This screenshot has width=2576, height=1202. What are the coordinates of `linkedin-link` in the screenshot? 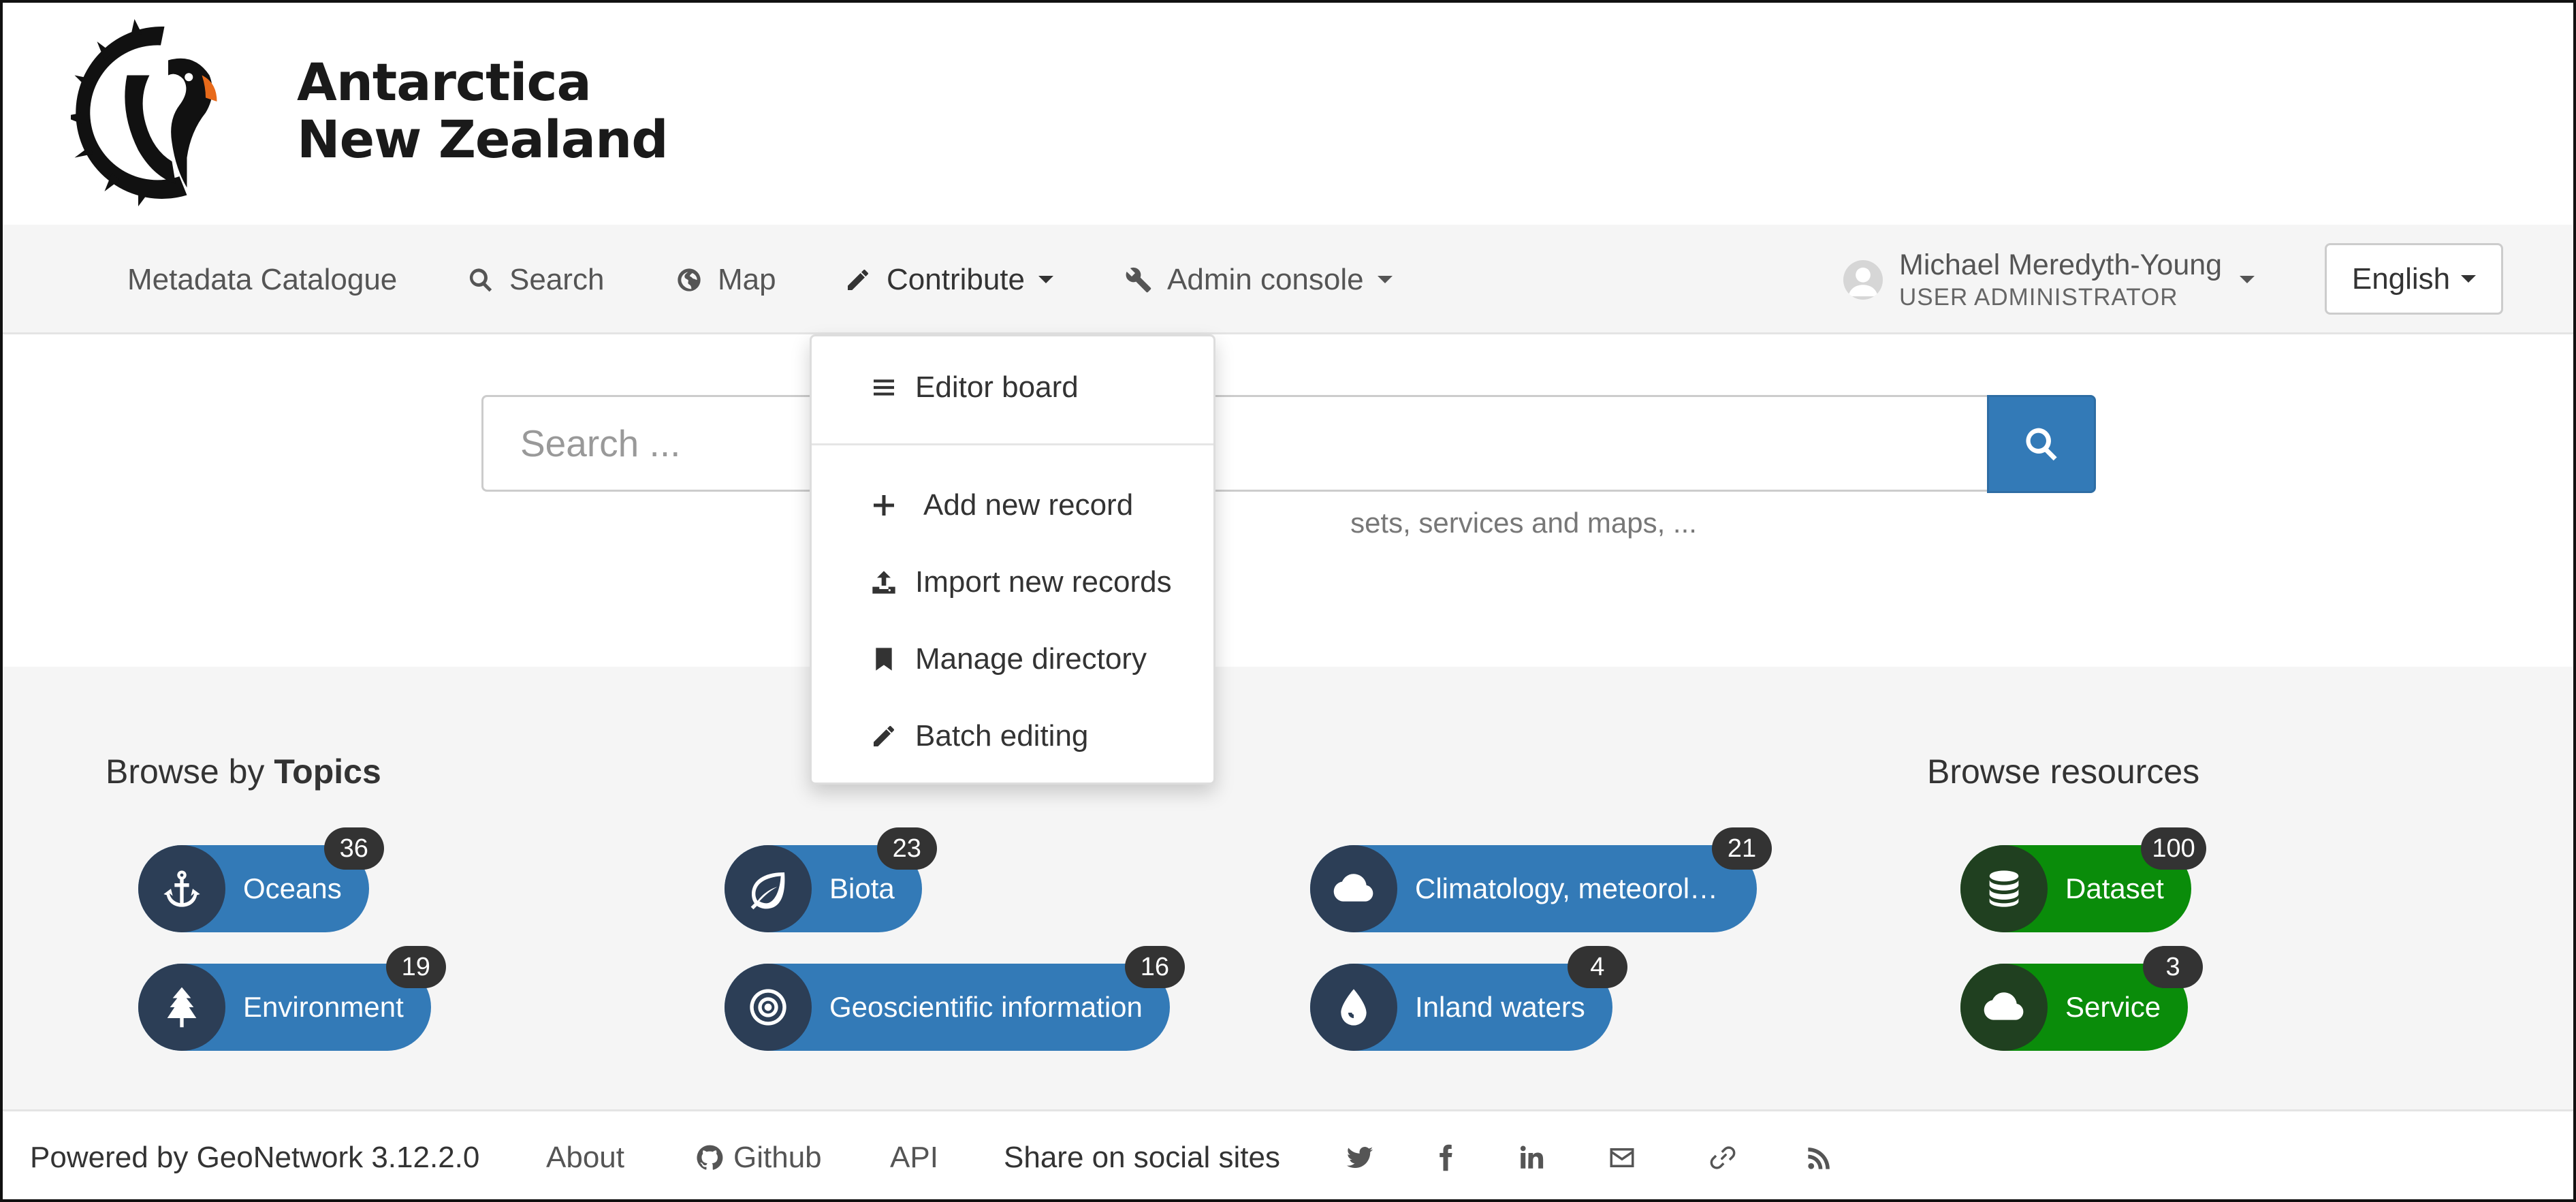 It's located at (1531, 1155).